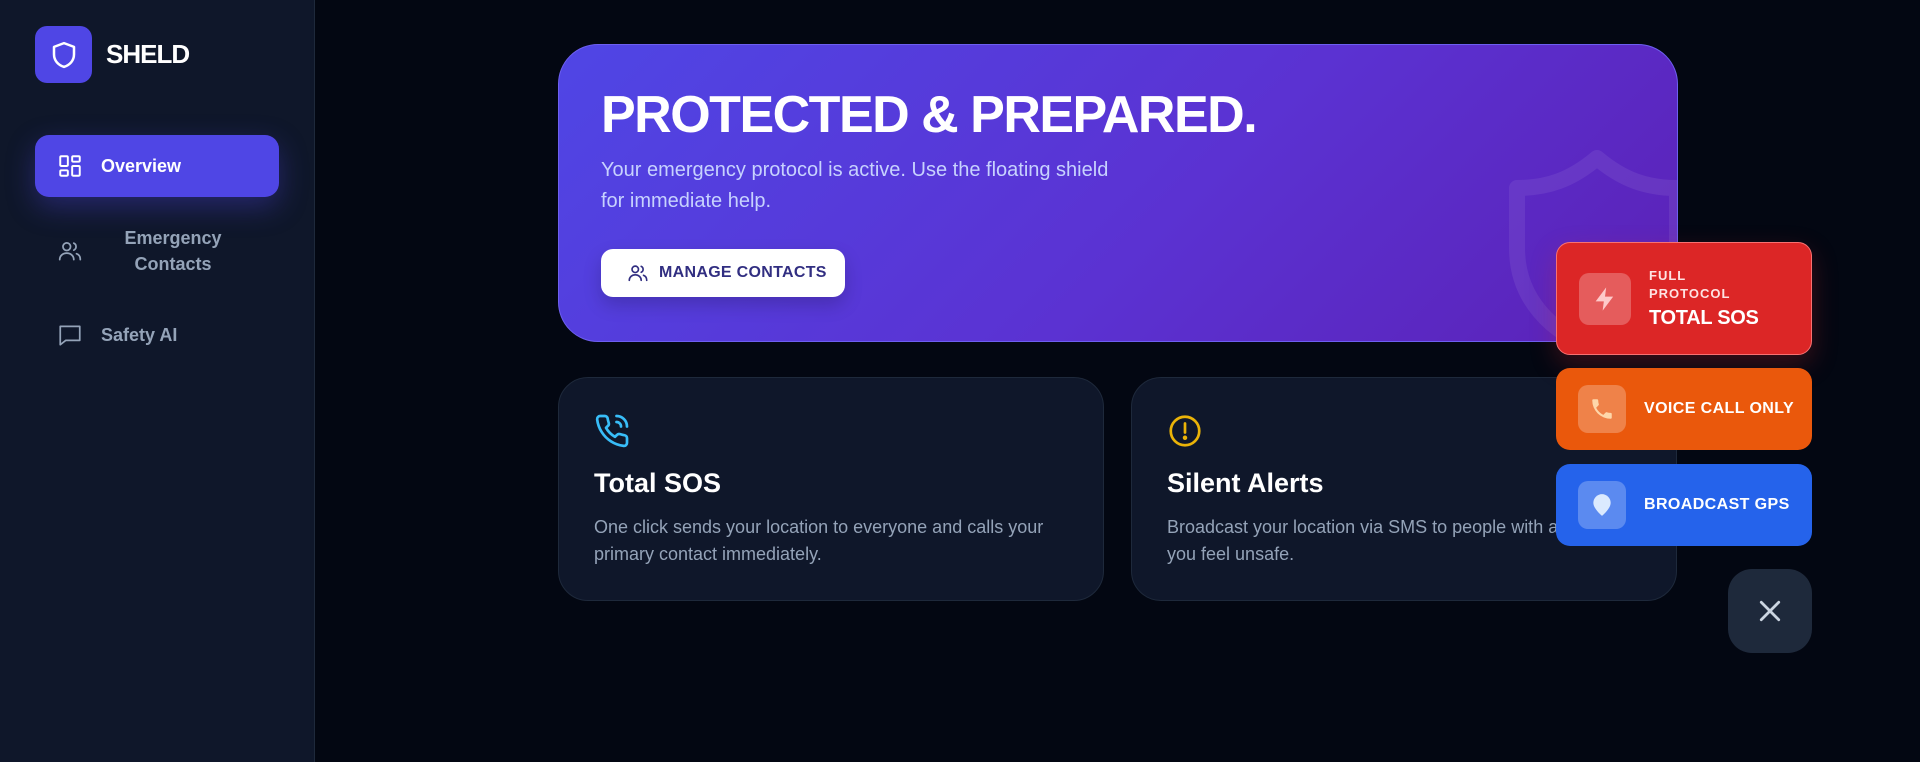 This screenshot has height=762, width=1920. What do you see at coordinates (1690, 284) in the screenshot?
I see `total-sos-eyebrow: FULL PROTOCOL` at bounding box center [1690, 284].